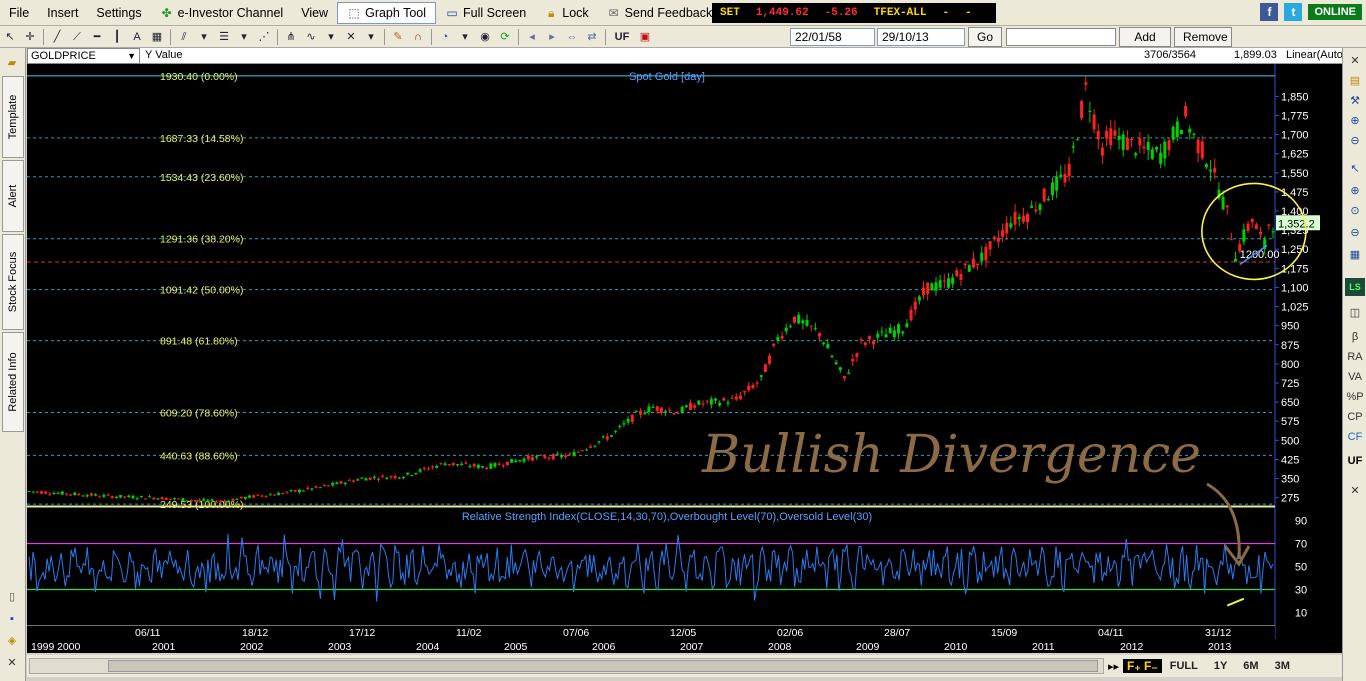  Describe the element at coordinates (566, 13) in the screenshot. I see `menu-lock: 🔒︎ Lock` at that location.